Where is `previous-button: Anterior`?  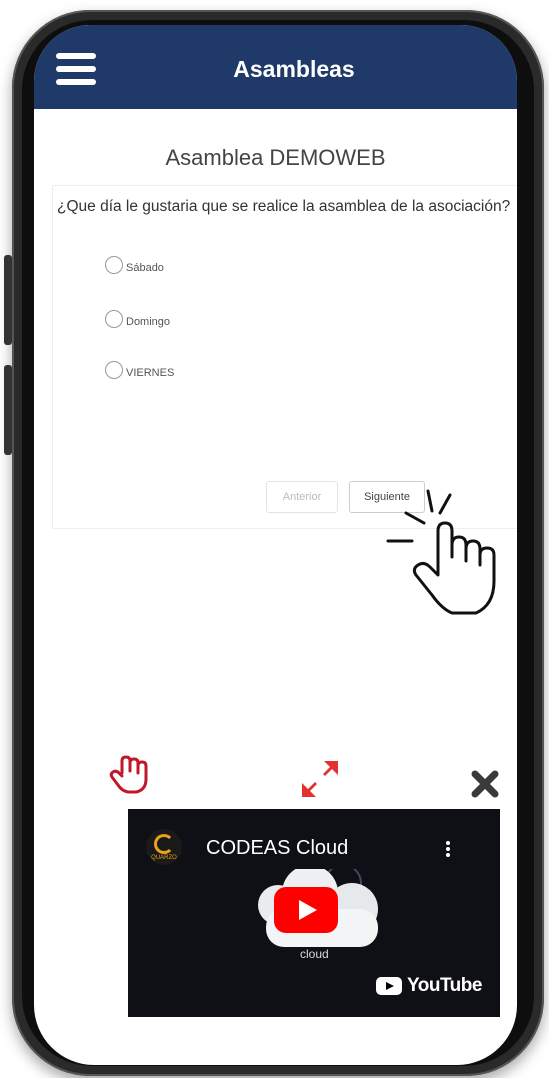
previous-button: Anterior is located at coordinates (302, 497).